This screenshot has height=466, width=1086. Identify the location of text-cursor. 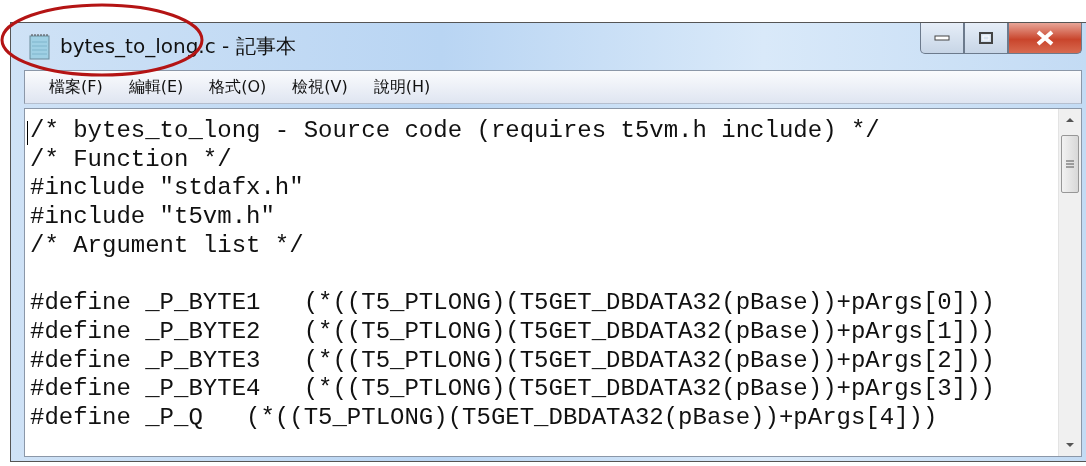
(27, 133).